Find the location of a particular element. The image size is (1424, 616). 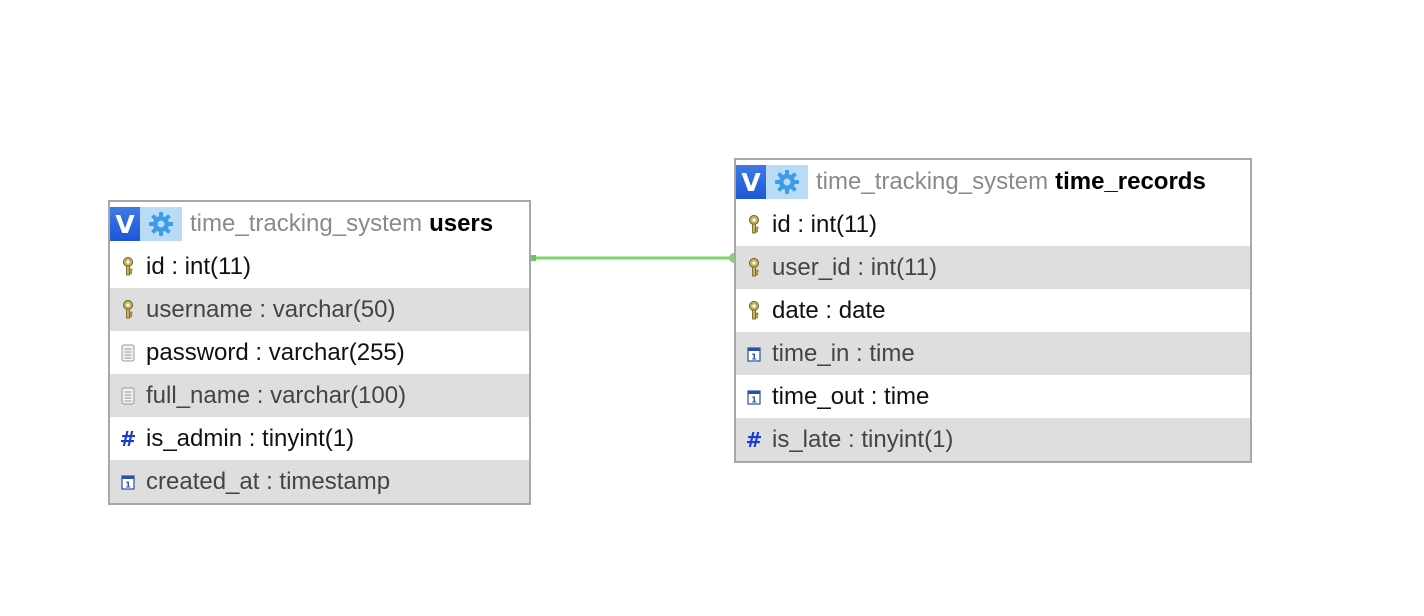

column-row: # is_late : tinyint(1) is located at coordinates (993, 439).